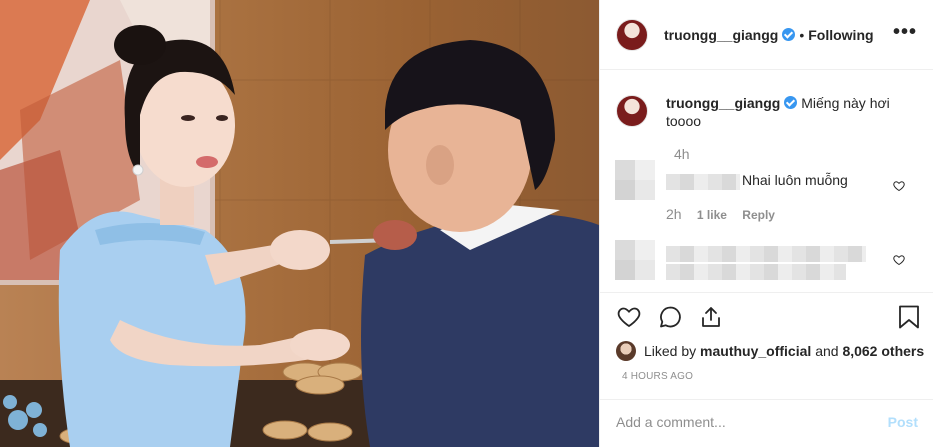 This screenshot has width=933, height=447. I want to click on action-icons, so click(669, 317).